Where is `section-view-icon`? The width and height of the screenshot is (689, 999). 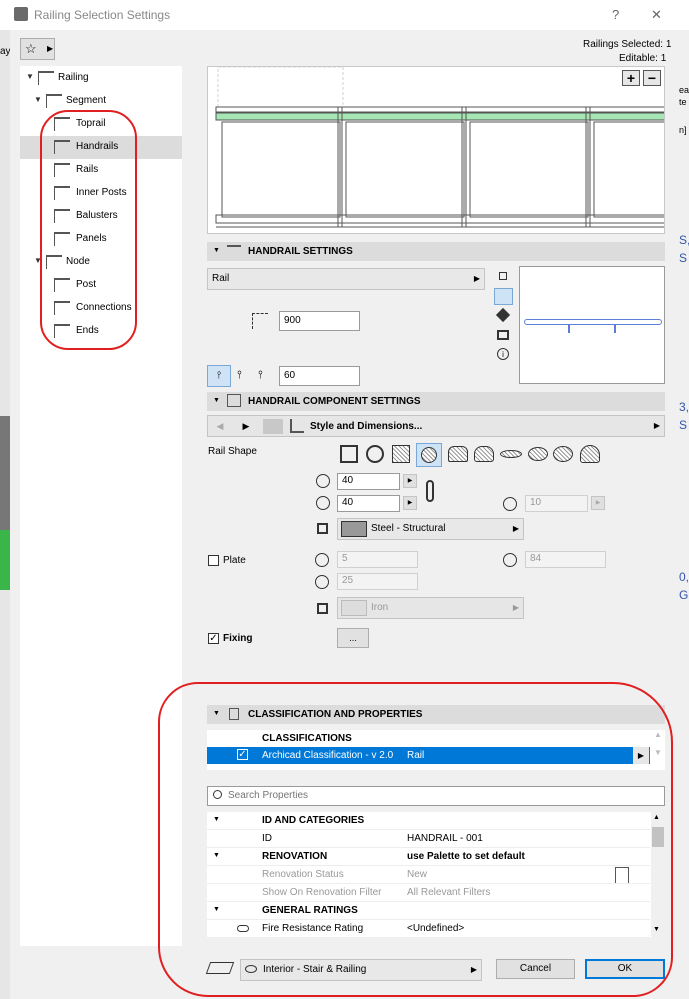 section-view-icon is located at coordinates (503, 296).